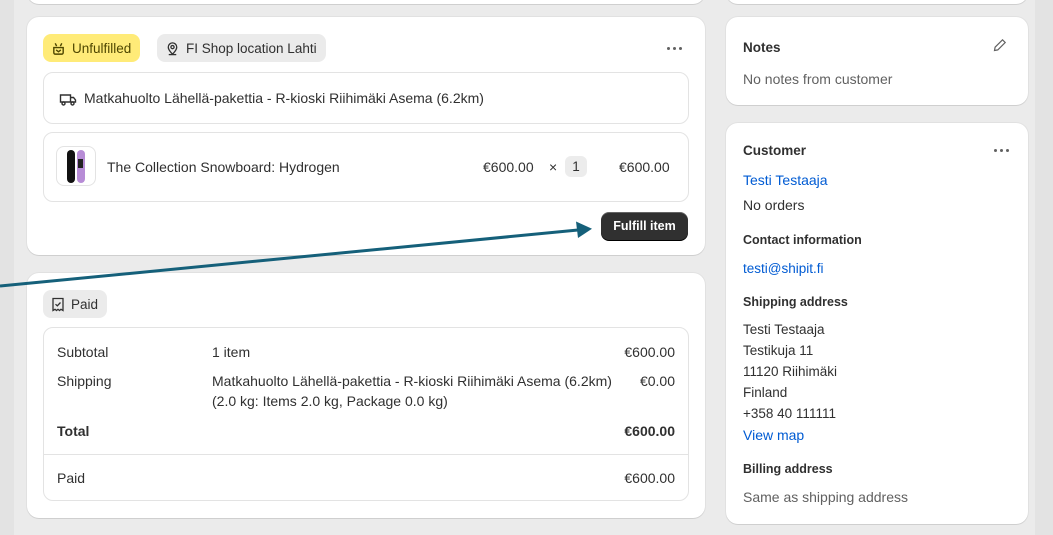  Describe the element at coordinates (553, 167) in the screenshot. I see `times-sign: ×` at that location.